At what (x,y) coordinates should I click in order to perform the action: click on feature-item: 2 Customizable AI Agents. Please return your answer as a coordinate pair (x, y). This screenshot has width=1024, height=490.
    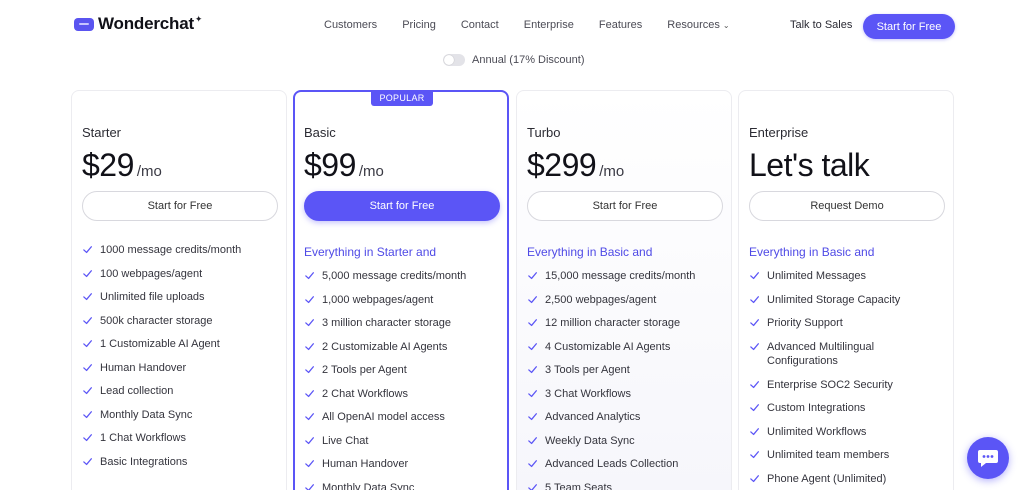
    Looking at the image, I should click on (404, 347).